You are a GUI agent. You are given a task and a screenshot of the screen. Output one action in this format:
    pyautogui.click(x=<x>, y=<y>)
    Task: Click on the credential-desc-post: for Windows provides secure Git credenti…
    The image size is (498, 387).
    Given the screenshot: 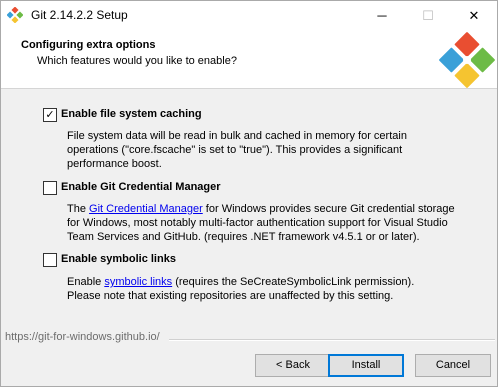 What is the action you would take?
    pyautogui.click(x=328, y=209)
    